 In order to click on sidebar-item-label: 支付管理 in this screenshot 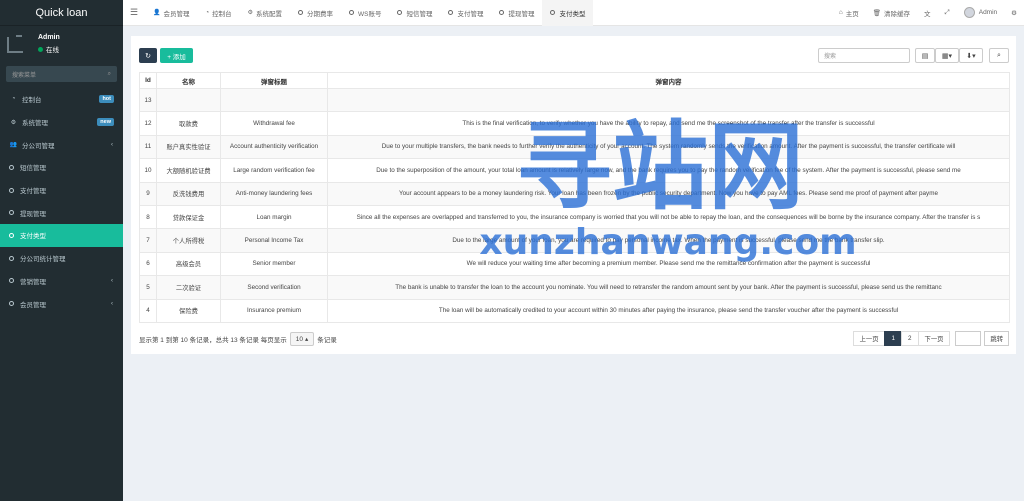, I will do `click(33, 192)`.